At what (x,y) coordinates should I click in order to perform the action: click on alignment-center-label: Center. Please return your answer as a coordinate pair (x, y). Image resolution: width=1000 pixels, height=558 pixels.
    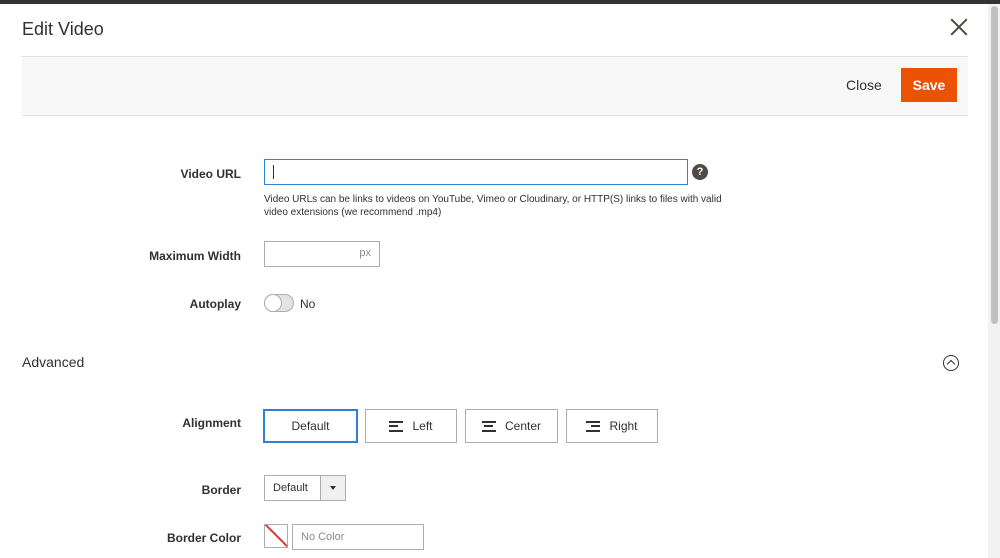
    Looking at the image, I should click on (523, 426).